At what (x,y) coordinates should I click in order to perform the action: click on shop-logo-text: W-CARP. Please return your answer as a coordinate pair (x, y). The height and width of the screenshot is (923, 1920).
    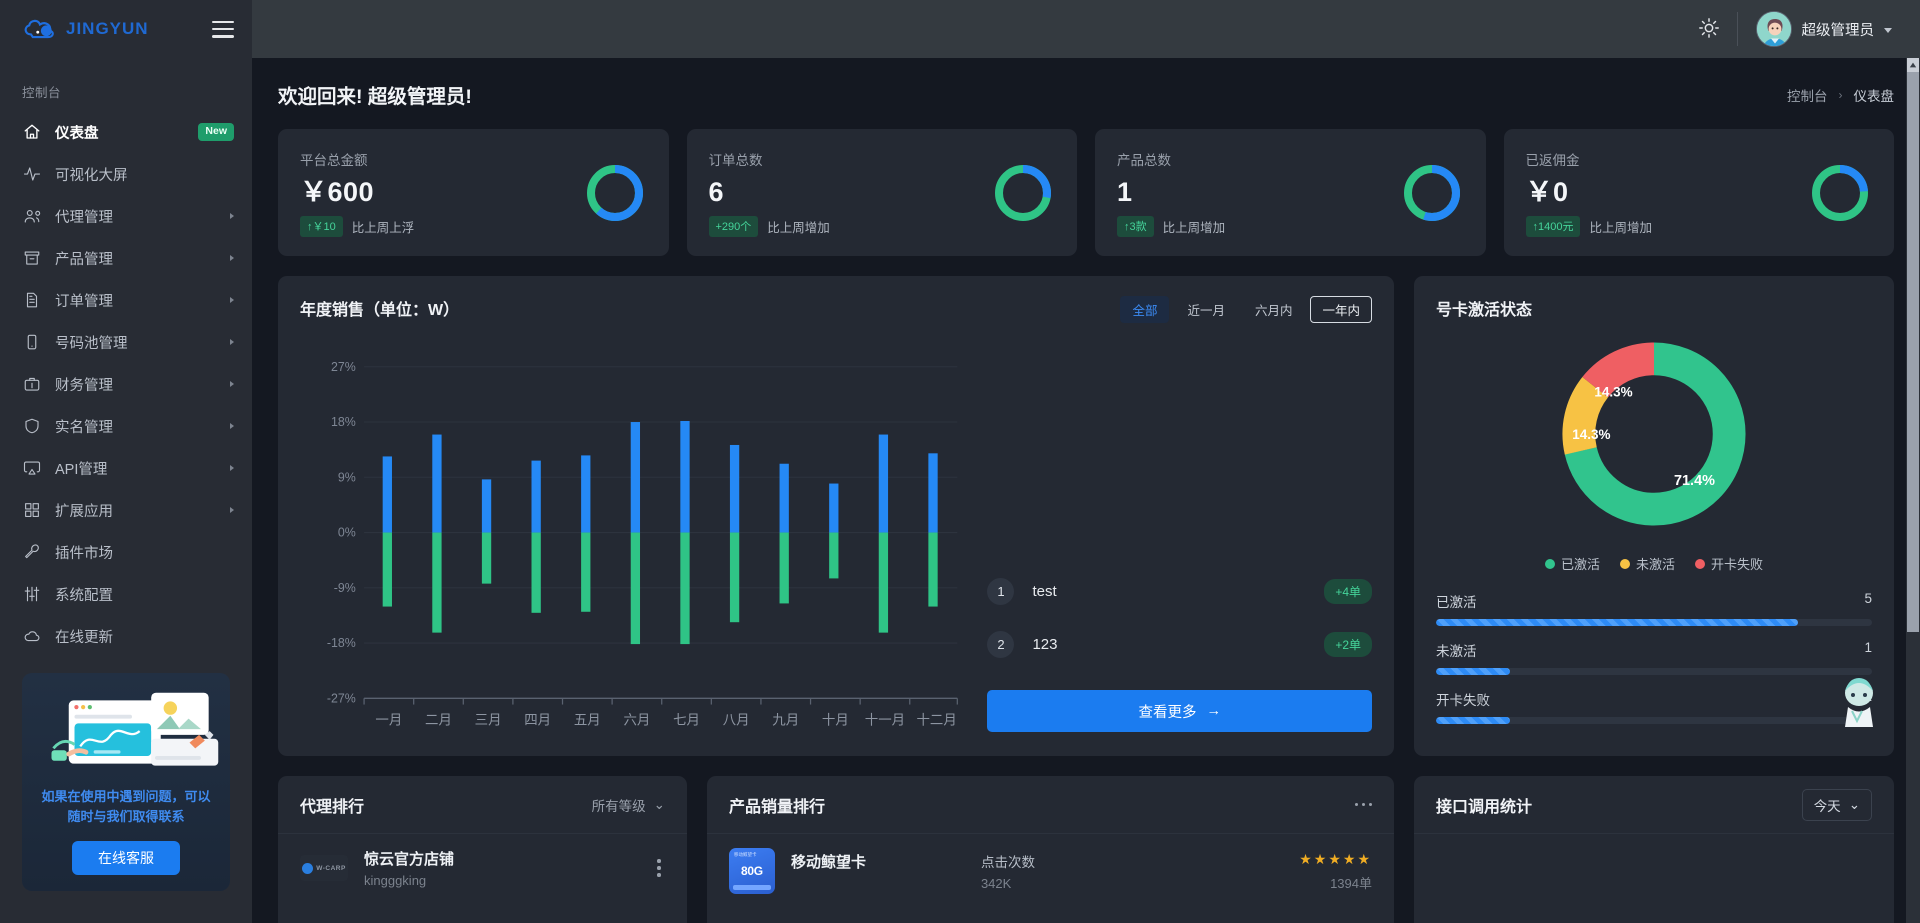
    Looking at the image, I should click on (331, 868).